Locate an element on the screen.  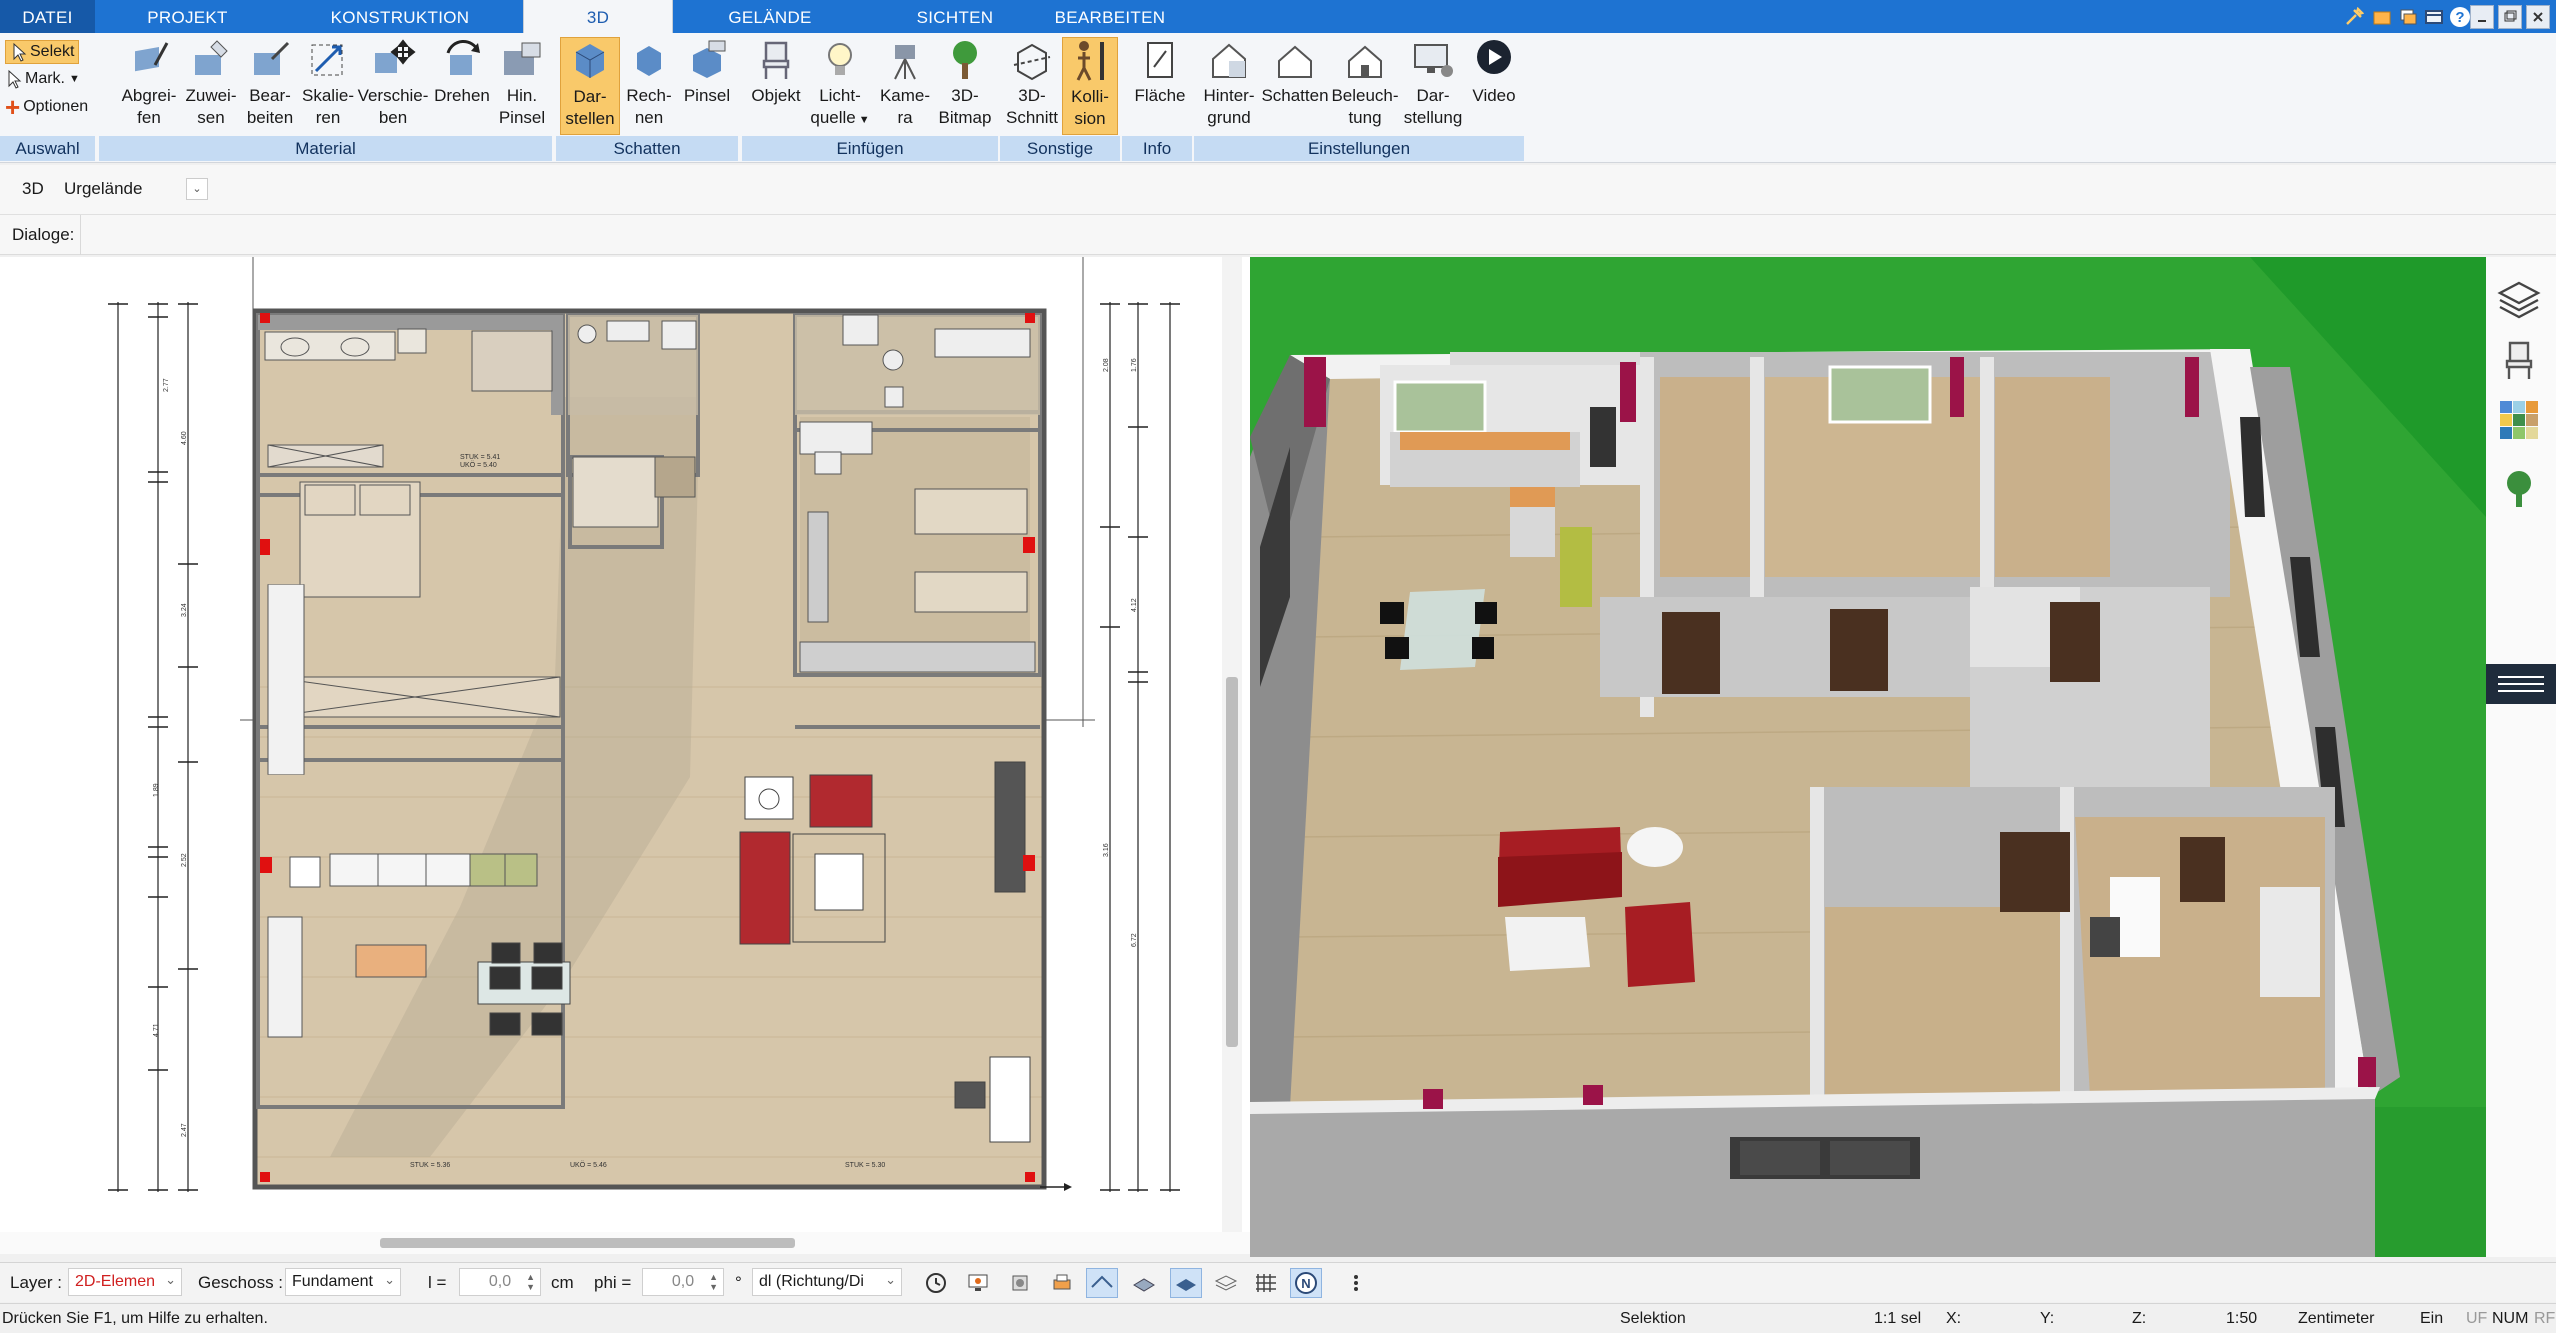
kollision-button: Kolli- sion is located at coordinates (1090, 86).